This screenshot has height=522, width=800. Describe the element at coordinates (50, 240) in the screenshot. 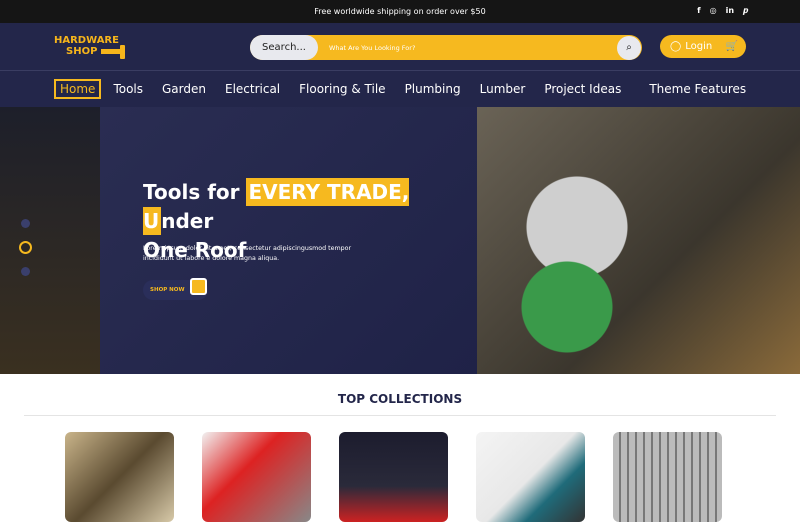

I see `hero-bg-left` at that location.